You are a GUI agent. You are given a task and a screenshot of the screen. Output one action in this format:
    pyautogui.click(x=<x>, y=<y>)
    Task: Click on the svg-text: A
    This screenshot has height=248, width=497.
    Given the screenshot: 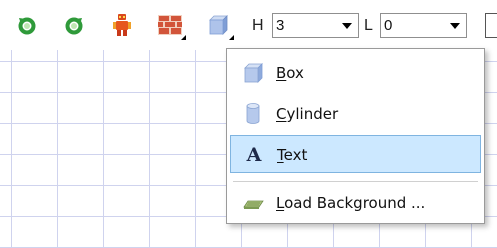 What is the action you would take?
    pyautogui.click(x=254, y=154)
    